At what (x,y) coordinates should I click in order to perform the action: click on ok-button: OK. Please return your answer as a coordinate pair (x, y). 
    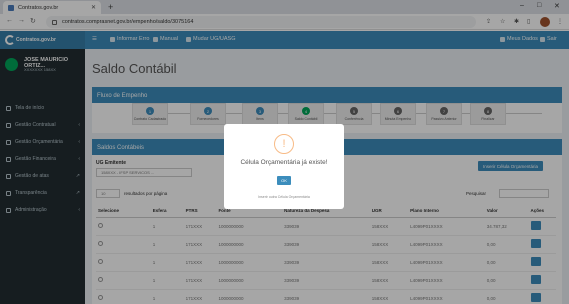
    Looking at the image, I should click on (284, 180).